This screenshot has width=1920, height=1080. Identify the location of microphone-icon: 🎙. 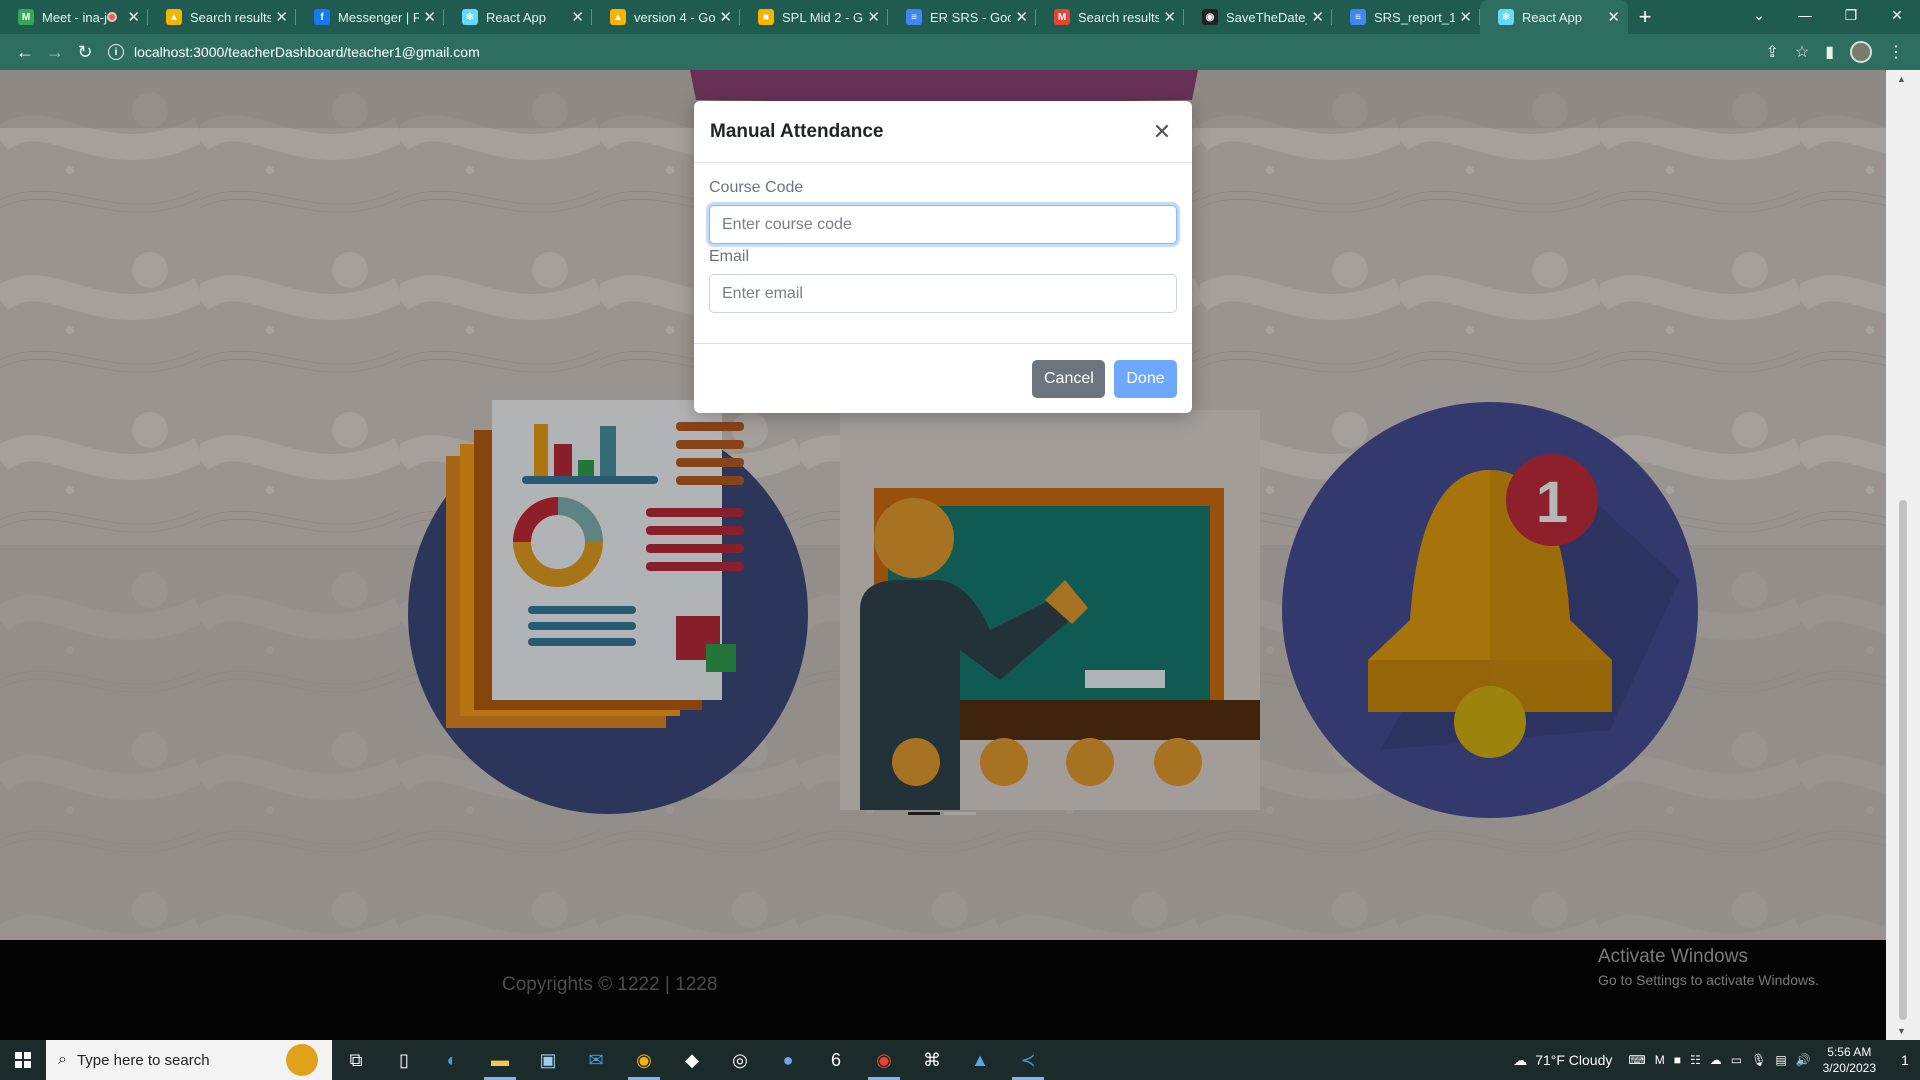
(1758, 1060).